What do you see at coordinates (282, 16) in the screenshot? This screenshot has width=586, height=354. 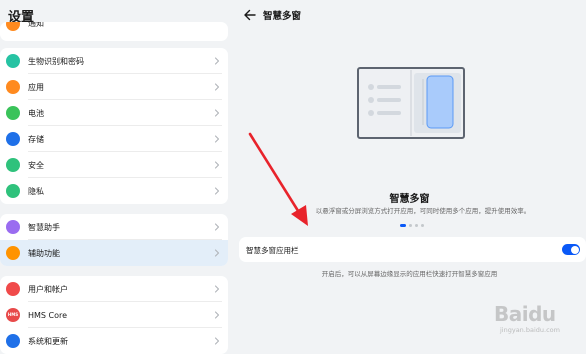 I see `detail-title: 智慧多窗` at bounding box center [282, 16].